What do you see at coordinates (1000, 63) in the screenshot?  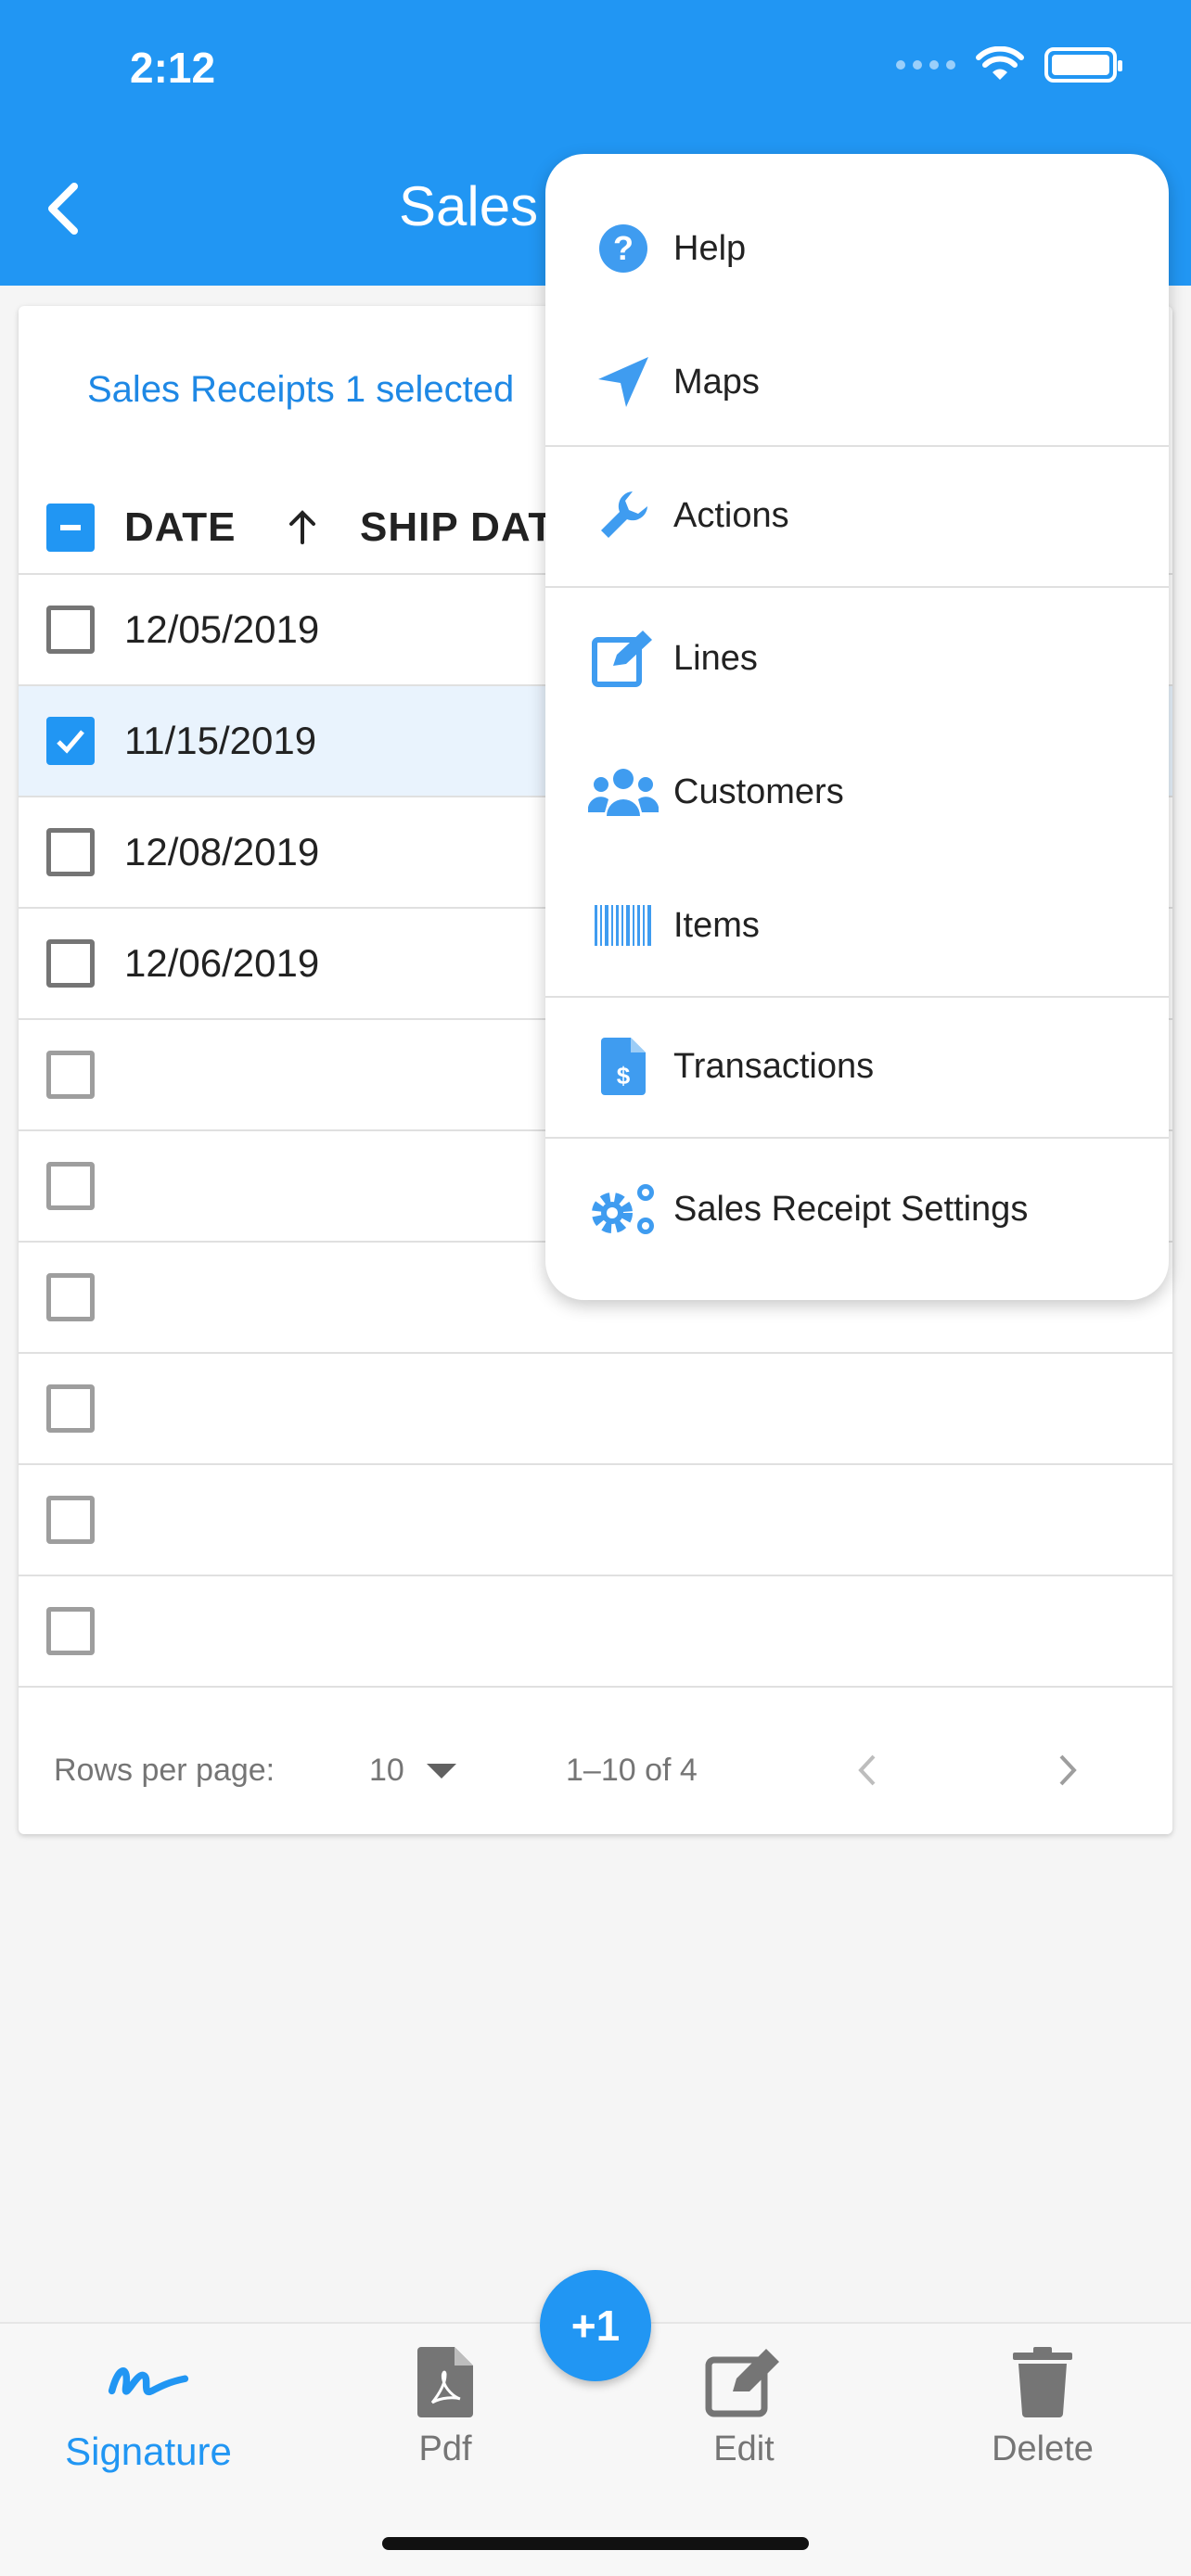 I see `wifi-icon` at bounding box center [1000, 63].